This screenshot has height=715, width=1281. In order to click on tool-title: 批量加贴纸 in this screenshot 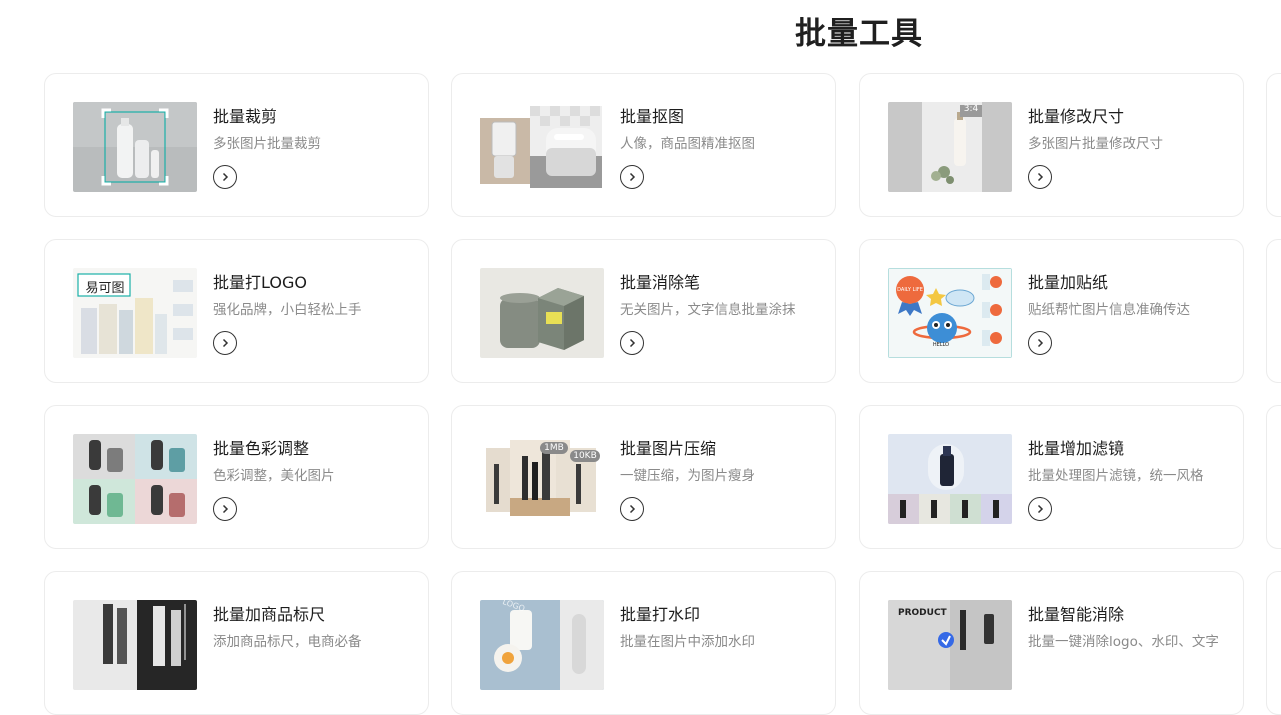, I will do `click(1068, 282)`.